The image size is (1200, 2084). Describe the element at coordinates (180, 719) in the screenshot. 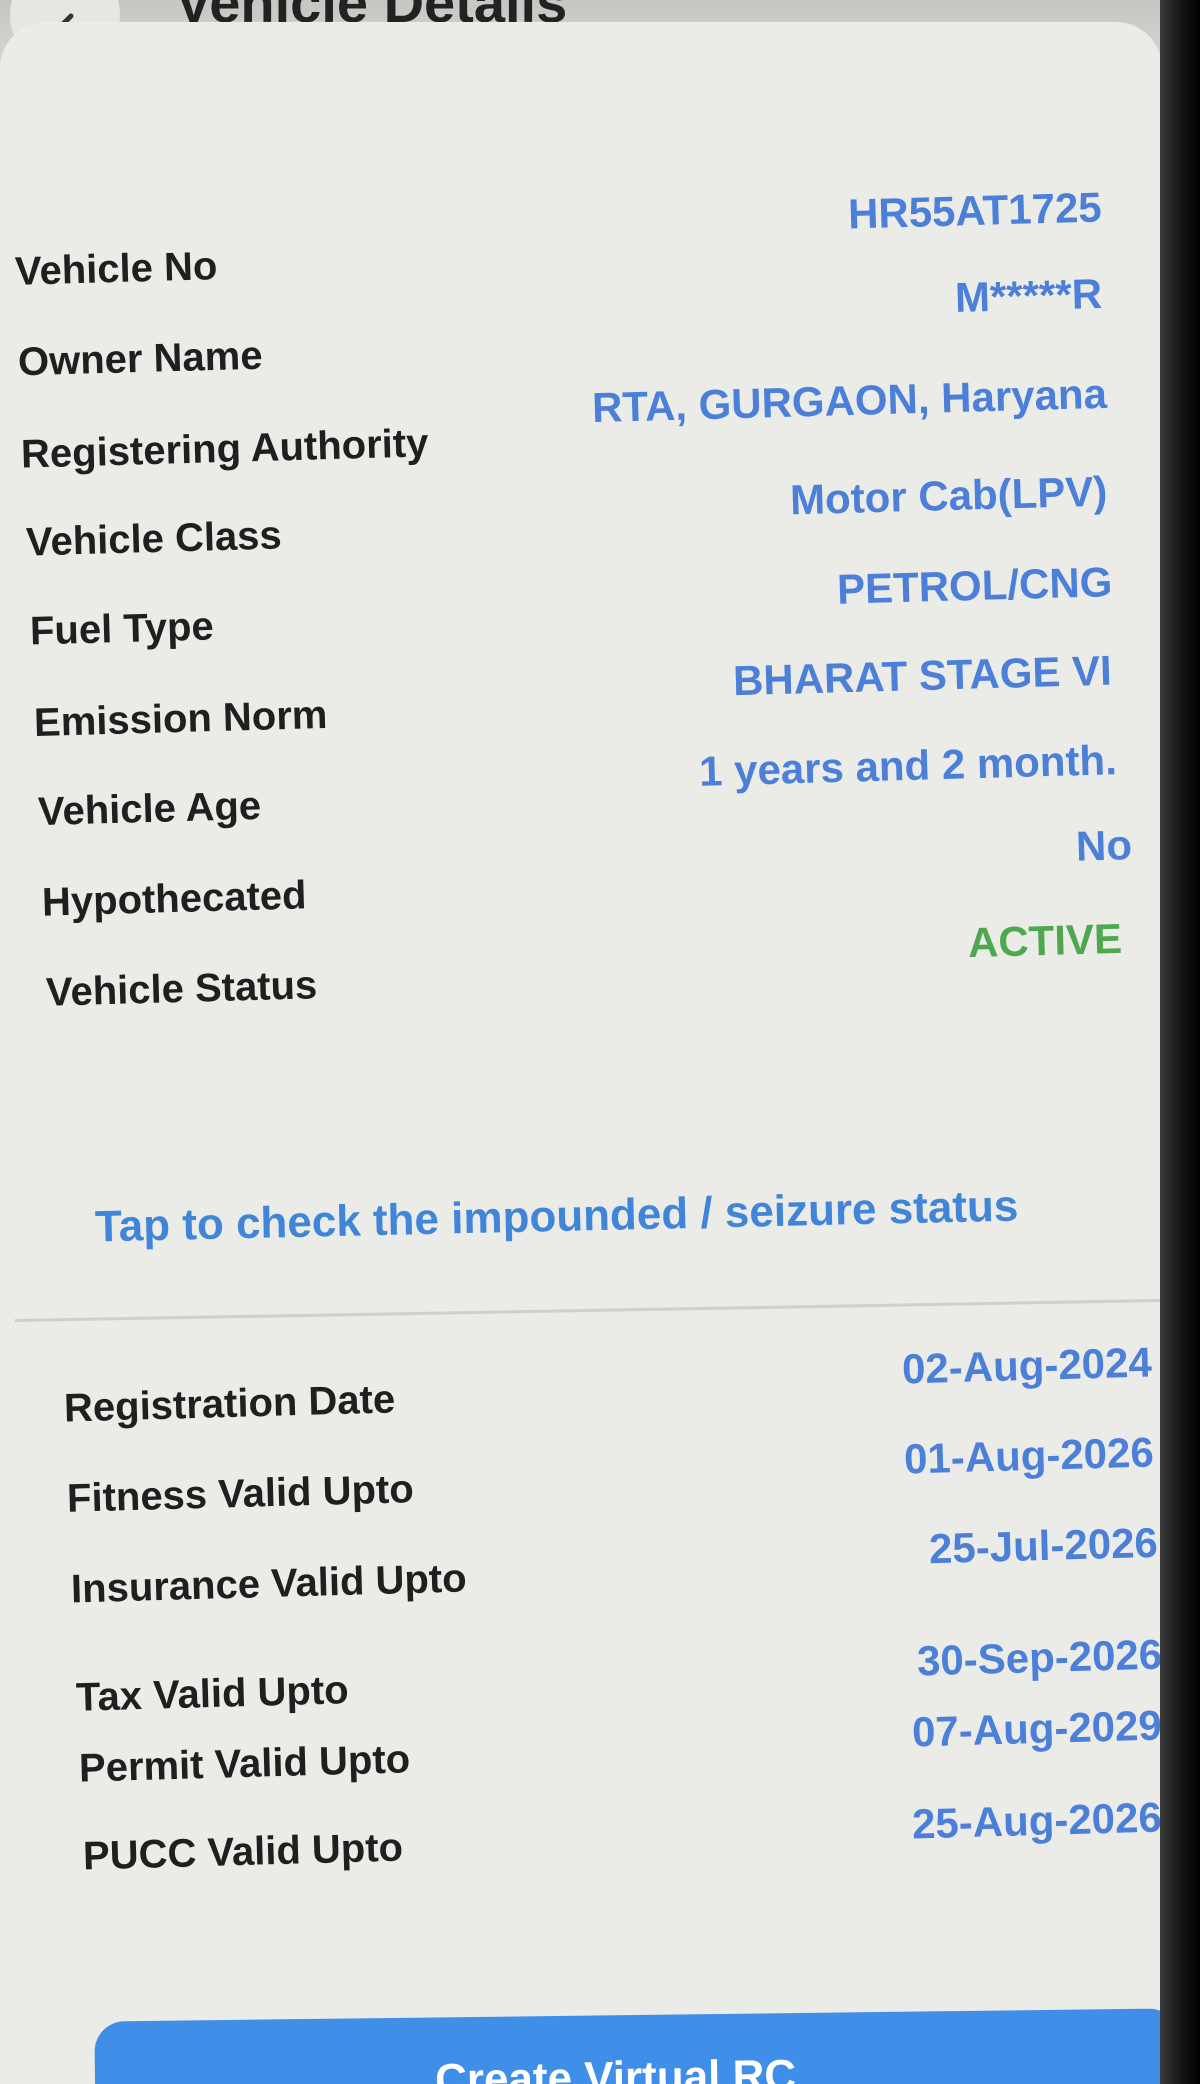

I see `label-emission-norm: Emission Norm` at that location.